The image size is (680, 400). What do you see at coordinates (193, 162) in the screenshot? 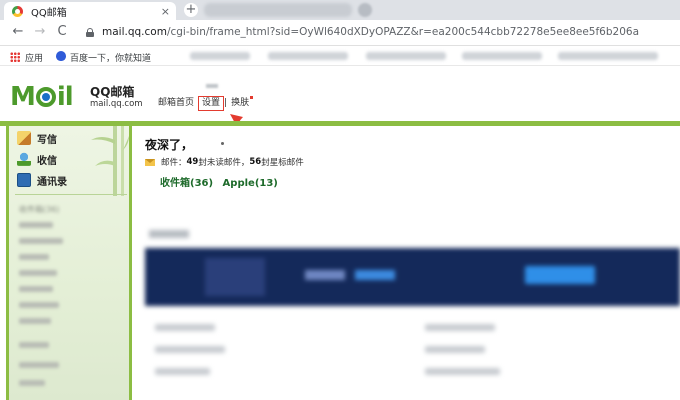
I see `unread-count: 49` at bounding box center [193, 162].